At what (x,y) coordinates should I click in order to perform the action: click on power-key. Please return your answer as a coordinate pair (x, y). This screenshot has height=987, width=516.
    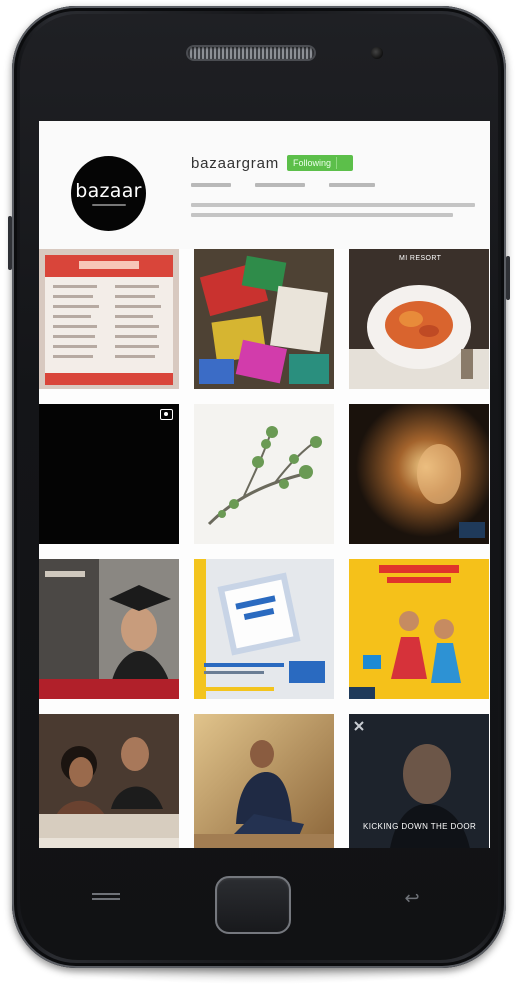
    Looking at the image, I should click on (508, 278).